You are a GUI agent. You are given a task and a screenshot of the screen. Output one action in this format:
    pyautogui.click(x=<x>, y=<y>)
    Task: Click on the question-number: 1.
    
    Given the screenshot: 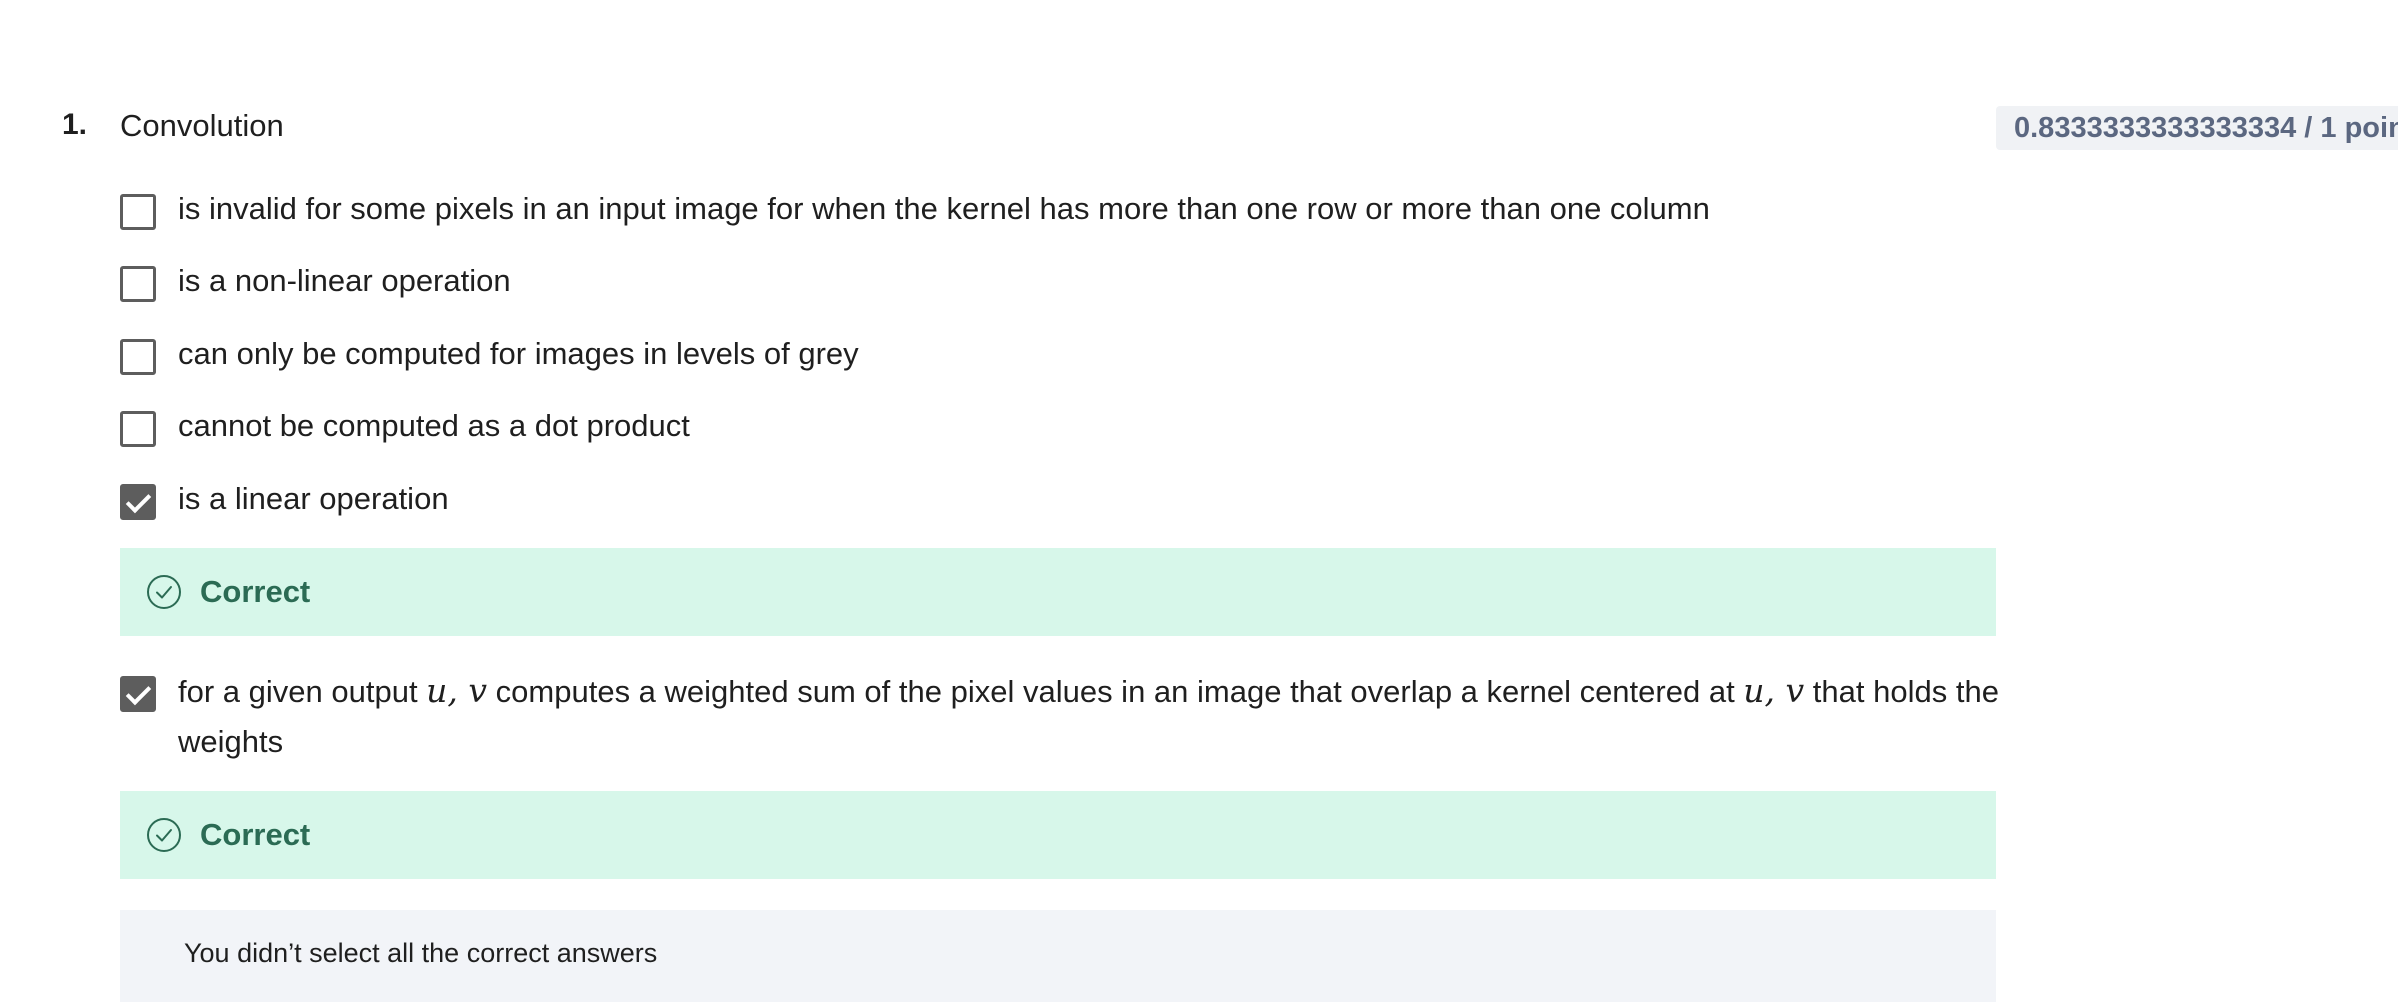 What is the action you would take?
    pyautogui.click(x=75, y=124)
    